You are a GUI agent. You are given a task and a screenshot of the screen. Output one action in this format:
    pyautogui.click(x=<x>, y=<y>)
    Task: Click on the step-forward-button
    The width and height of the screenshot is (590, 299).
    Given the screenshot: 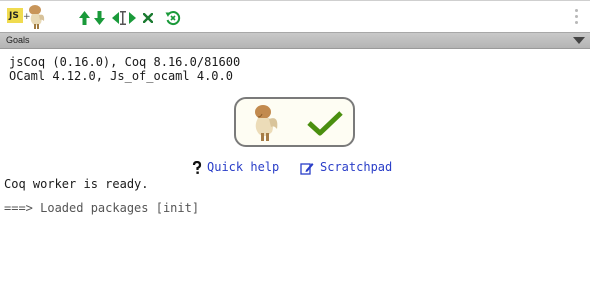 What is the action you would take?
    pyautogui.click(x=84, y=18)
    